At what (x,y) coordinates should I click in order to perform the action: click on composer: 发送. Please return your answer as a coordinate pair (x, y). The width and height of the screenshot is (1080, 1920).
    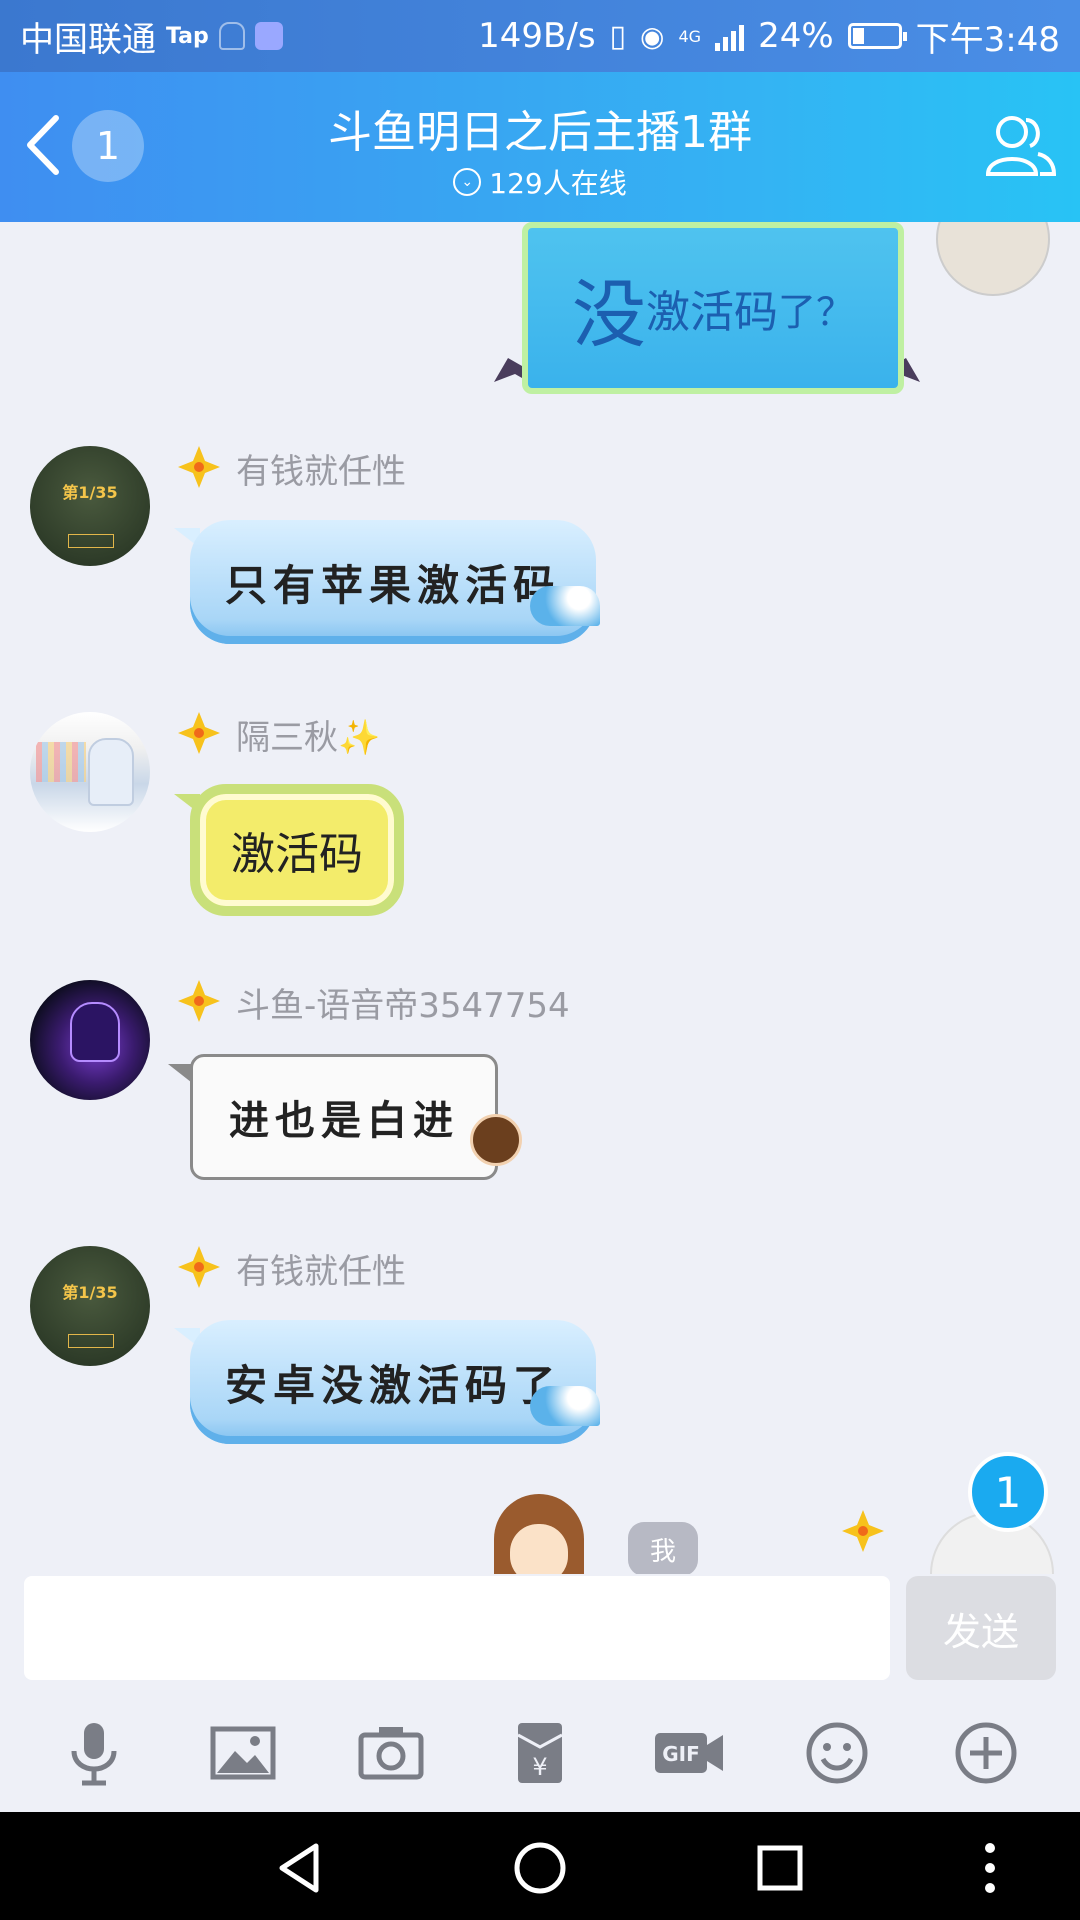
    Looking at the image, I should click on (540, 1634).